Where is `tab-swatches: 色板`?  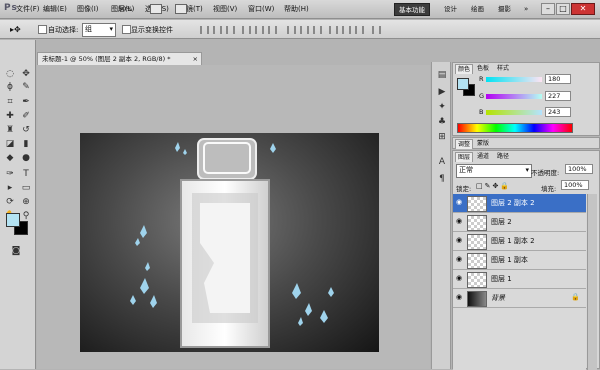 tab-swatches: 色板 is located at coordinates (483, 68).